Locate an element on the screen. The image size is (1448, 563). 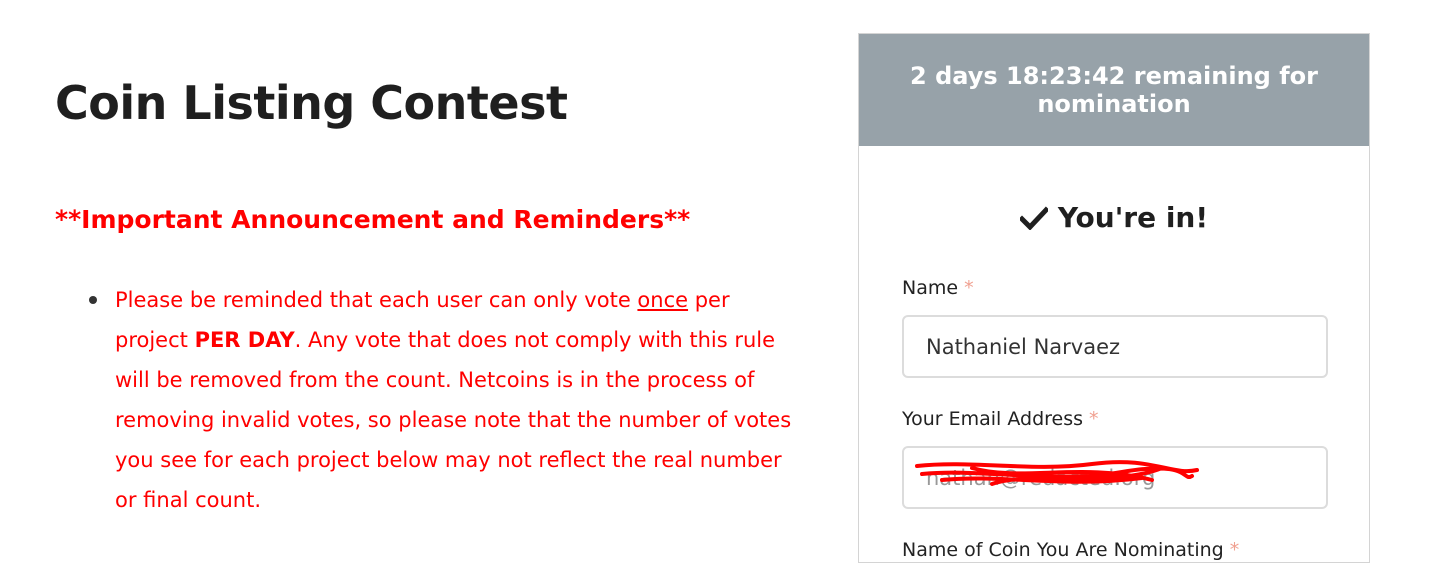
status-text: You're in! is located at coordinates (1133, 217).